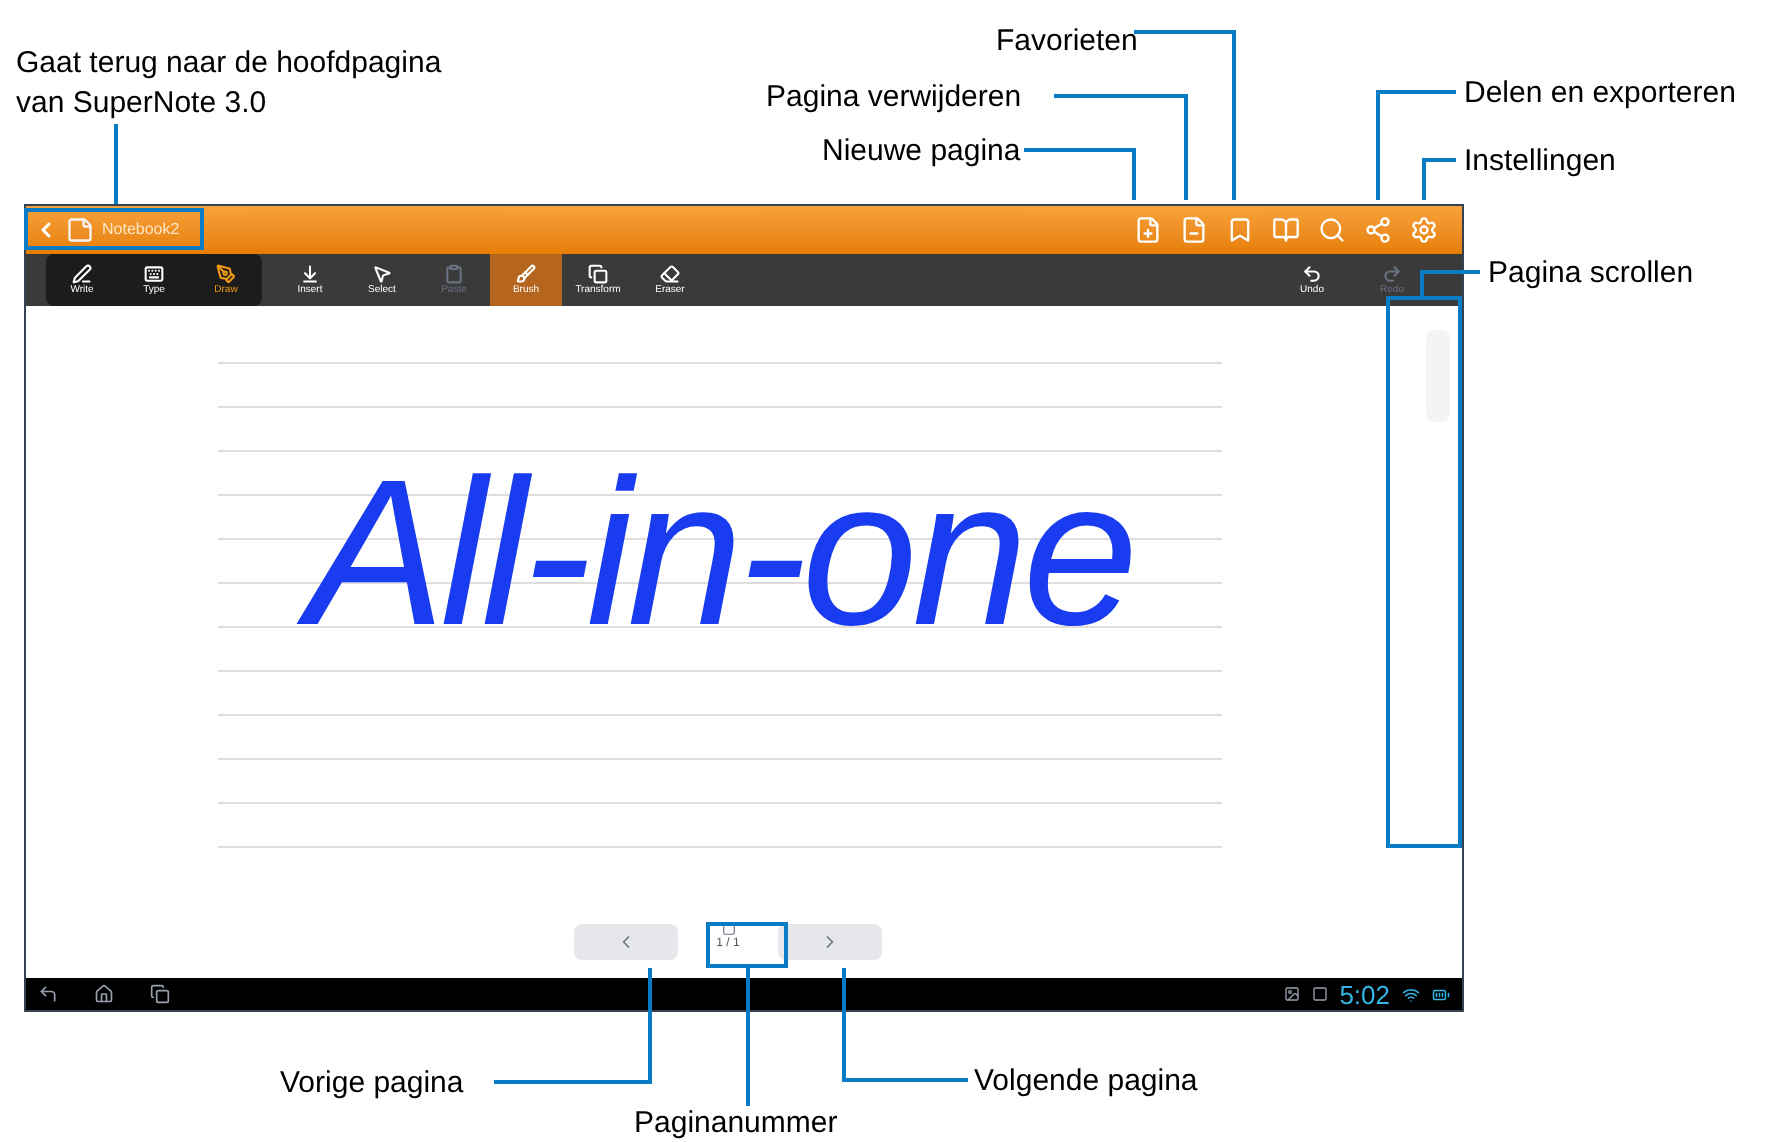 The image size is (1770, 1142). Describe the element at coordinates (48, 994) in the screenshot. I see `back-nav-icon` at that location.